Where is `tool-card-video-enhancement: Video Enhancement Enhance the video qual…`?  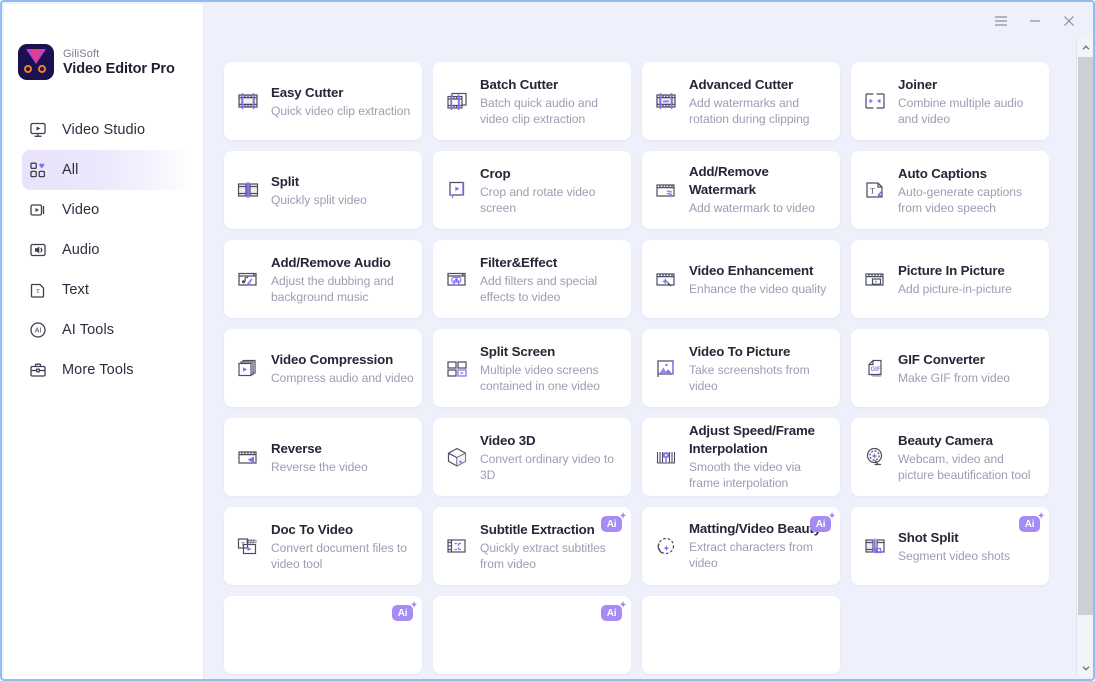 tool-card-video-enhancement: Video Enhancement Enhance the video qual… is located at coordinates (741, 279).